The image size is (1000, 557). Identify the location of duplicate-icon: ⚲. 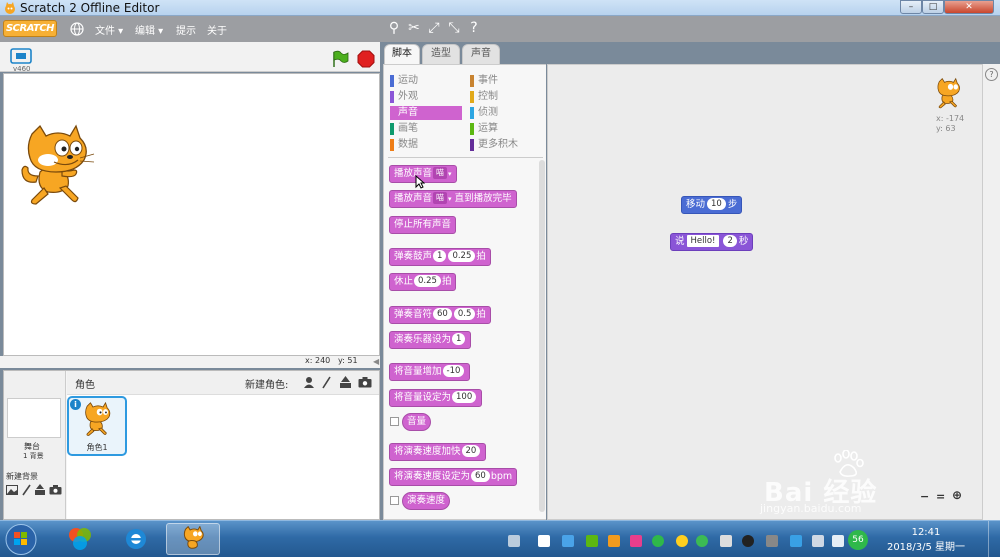
(394, 28).